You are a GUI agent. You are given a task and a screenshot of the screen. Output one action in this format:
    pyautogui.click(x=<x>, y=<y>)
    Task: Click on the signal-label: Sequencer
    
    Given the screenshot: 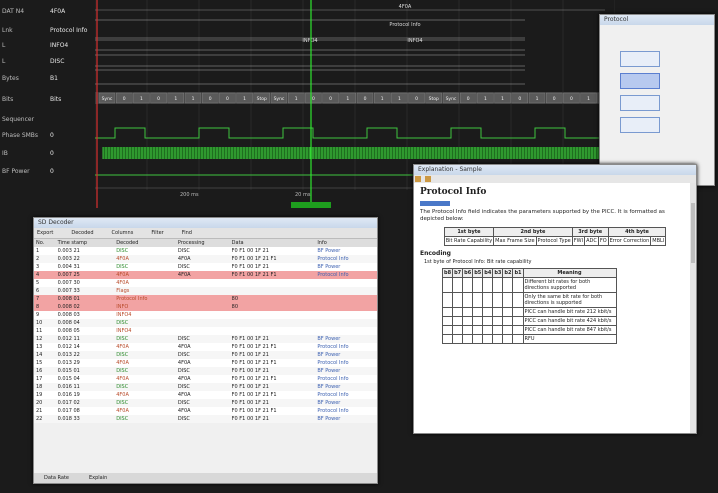 What is the action you would take?
    pyautogui.click(x=48, y=120)
    